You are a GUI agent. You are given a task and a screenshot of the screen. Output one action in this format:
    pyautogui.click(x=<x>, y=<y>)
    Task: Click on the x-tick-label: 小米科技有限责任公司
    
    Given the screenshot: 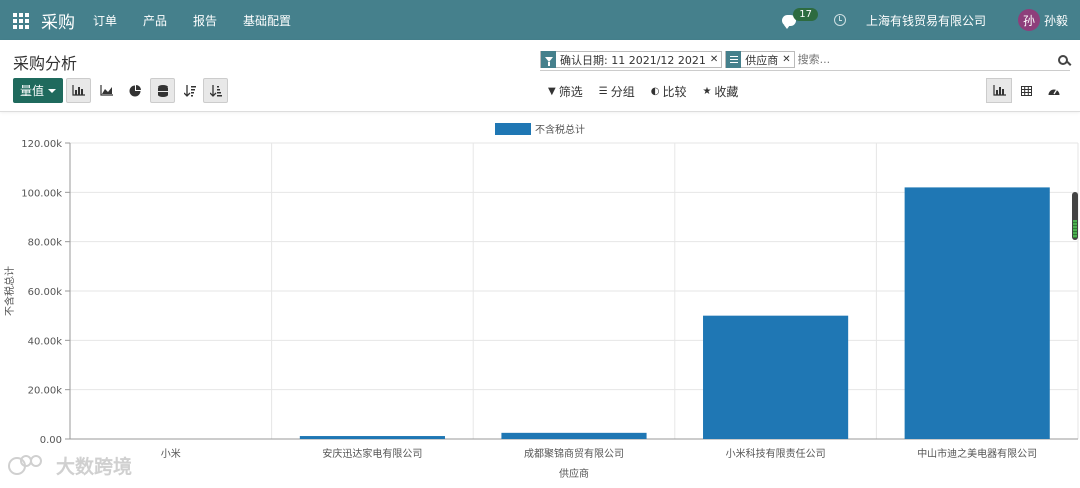 What is the action you would take?
    pyautogui.click(x=776, y=453)
    